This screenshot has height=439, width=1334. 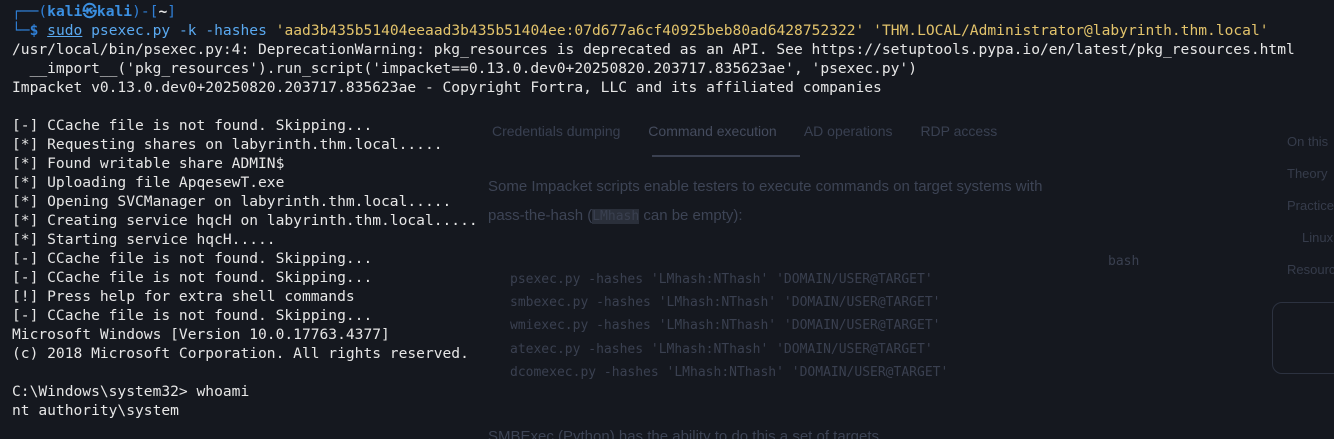 I want to click on prompt-user: kali, so click(x=65, y=11).